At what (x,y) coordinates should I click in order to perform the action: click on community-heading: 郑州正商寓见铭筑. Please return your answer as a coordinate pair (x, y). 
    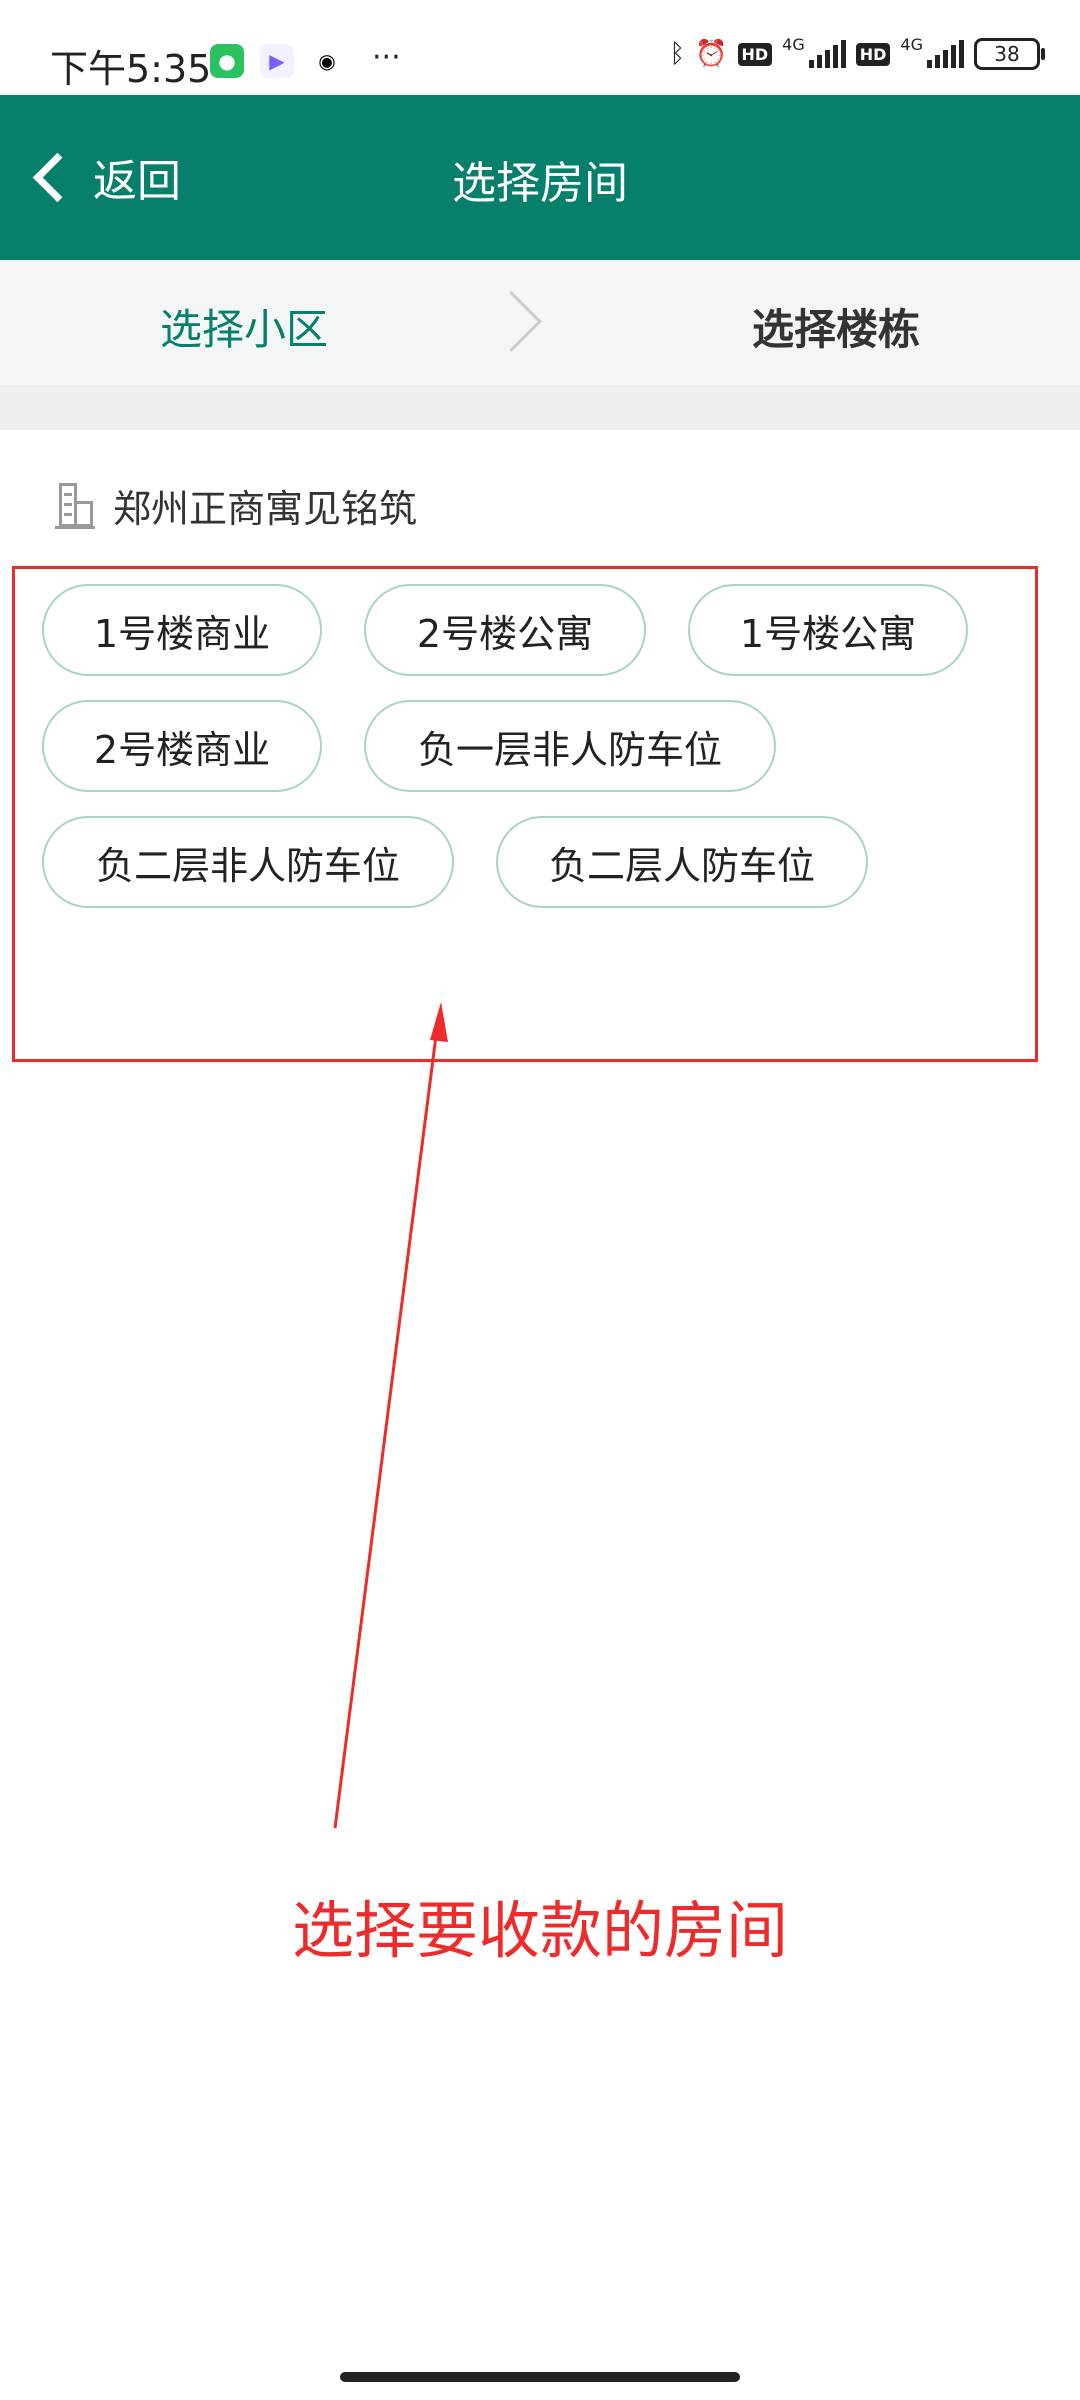
    Looking at the image, I should click on (236, 505).